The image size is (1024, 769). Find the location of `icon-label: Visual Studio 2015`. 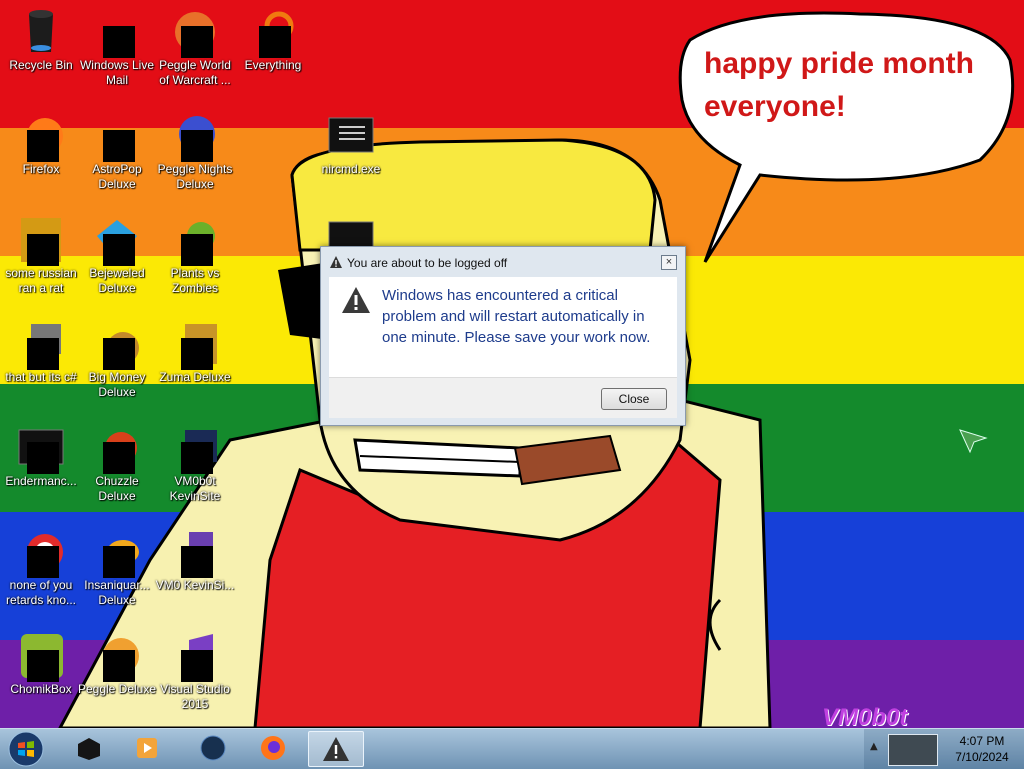

icon-label: Visual Studio 2015 is located at coordinates (195, 696).